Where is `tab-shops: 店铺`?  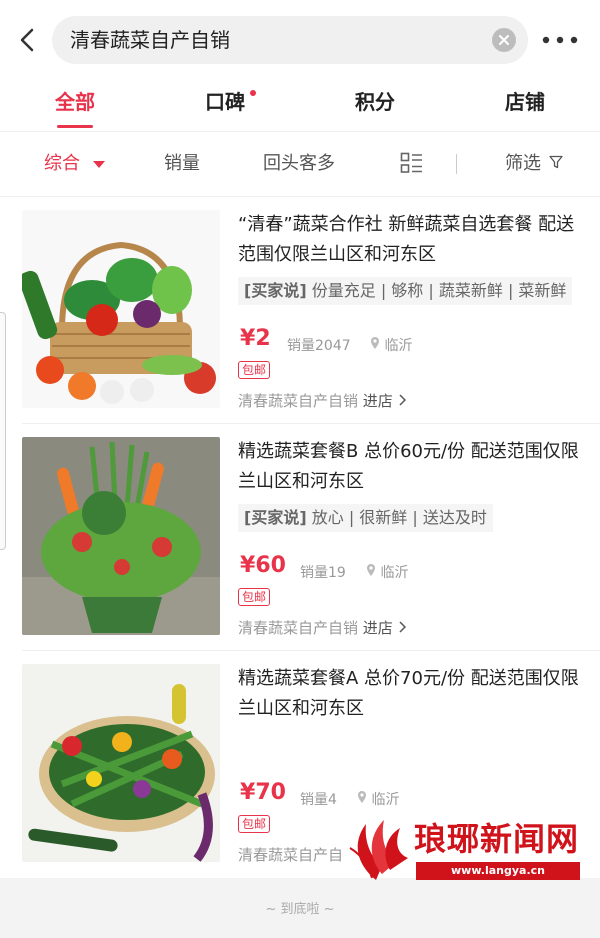
tab-shops: 店铺 is located at coordinates (525, 106).